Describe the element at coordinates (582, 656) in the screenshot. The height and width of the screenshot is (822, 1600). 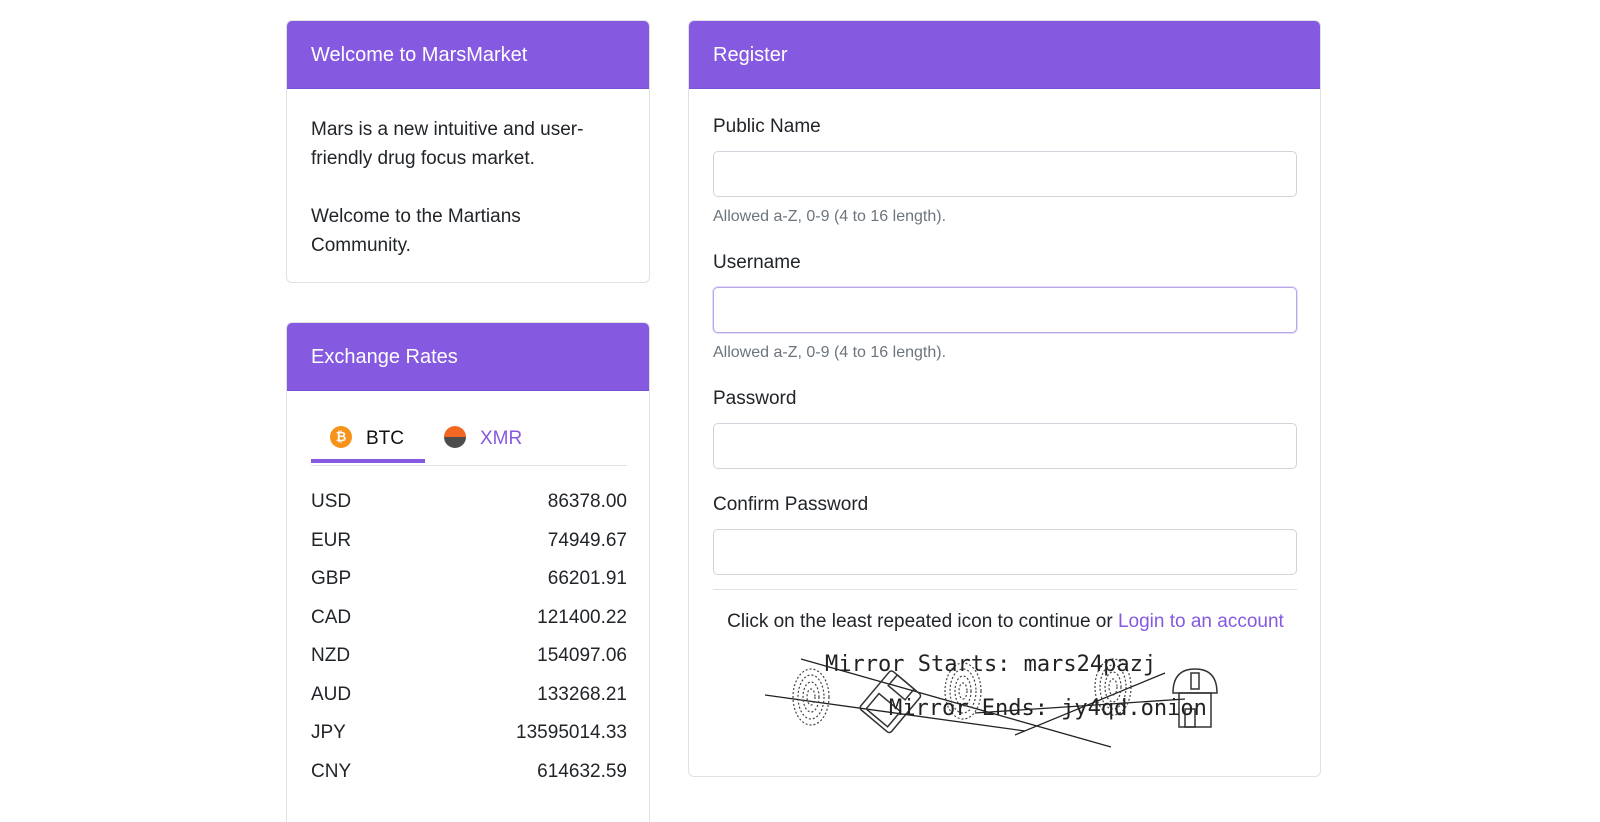
I see `rate-value: 154097.06` at that location.